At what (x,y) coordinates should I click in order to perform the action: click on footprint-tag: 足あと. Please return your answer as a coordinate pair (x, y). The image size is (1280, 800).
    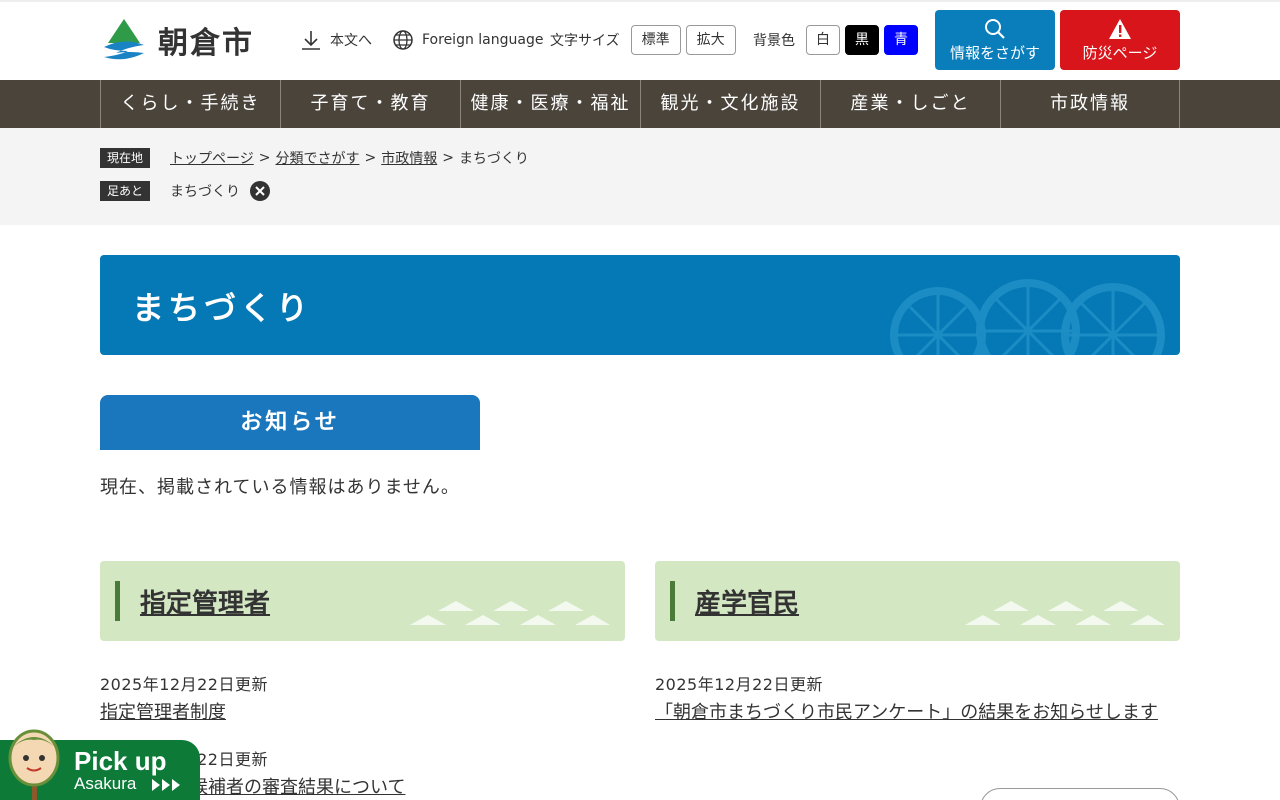
    Looking at the image, I should click on (125, 191).